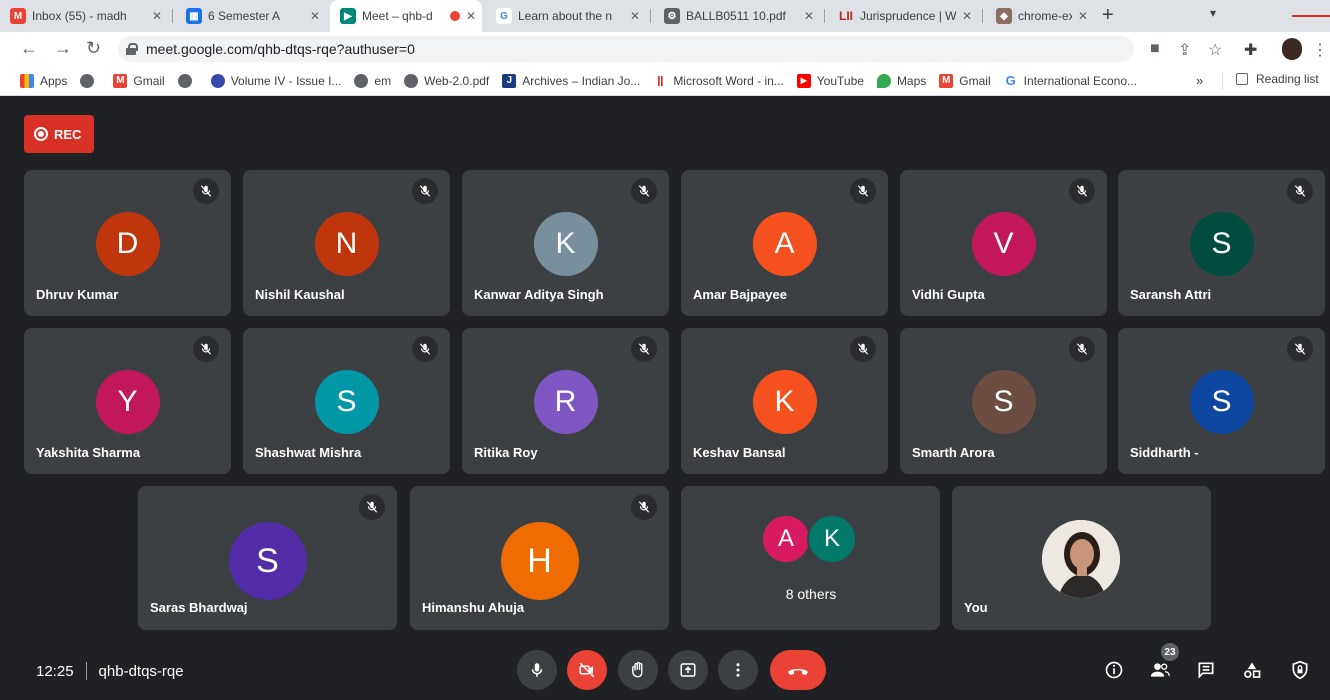  I want to click on tab-pdf: ⚙ BALLB0511 10.pdf ✕, so click(737, 16).